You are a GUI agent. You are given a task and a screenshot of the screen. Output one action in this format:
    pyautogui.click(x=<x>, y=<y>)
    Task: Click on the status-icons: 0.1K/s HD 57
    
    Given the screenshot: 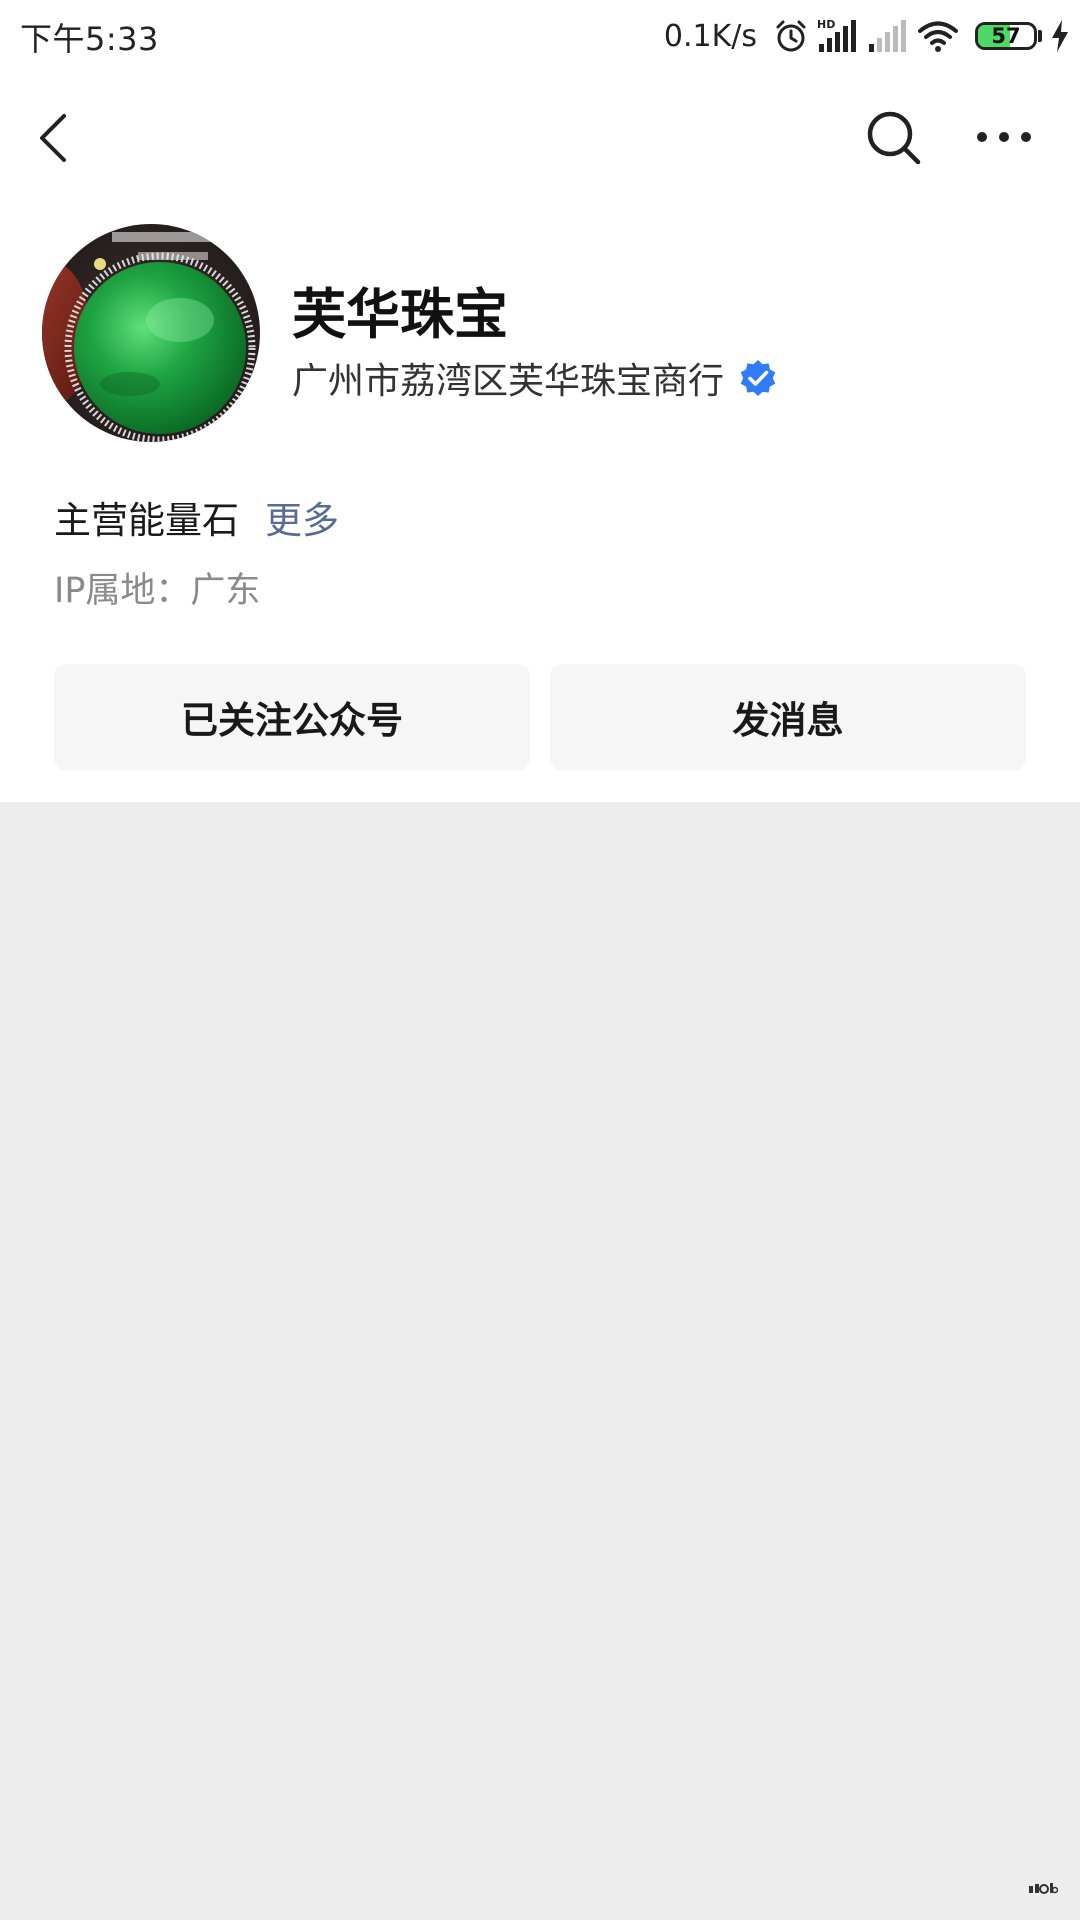 What is the action you would take?
    pyautogui.click(x=867, y=36)
    